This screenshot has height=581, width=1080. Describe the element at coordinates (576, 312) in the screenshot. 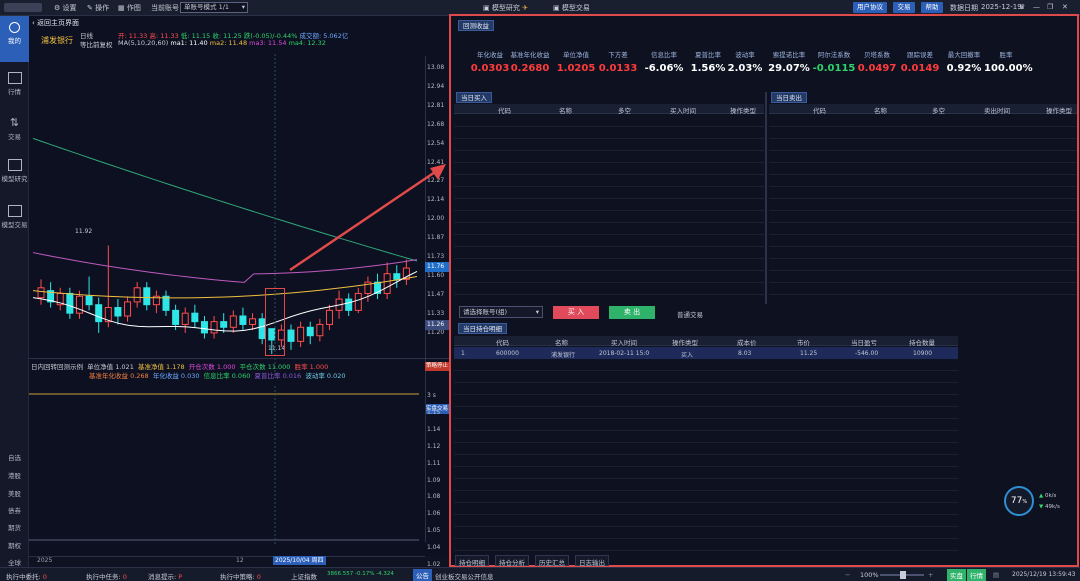

I see `buy-button: 买 入` at that location.